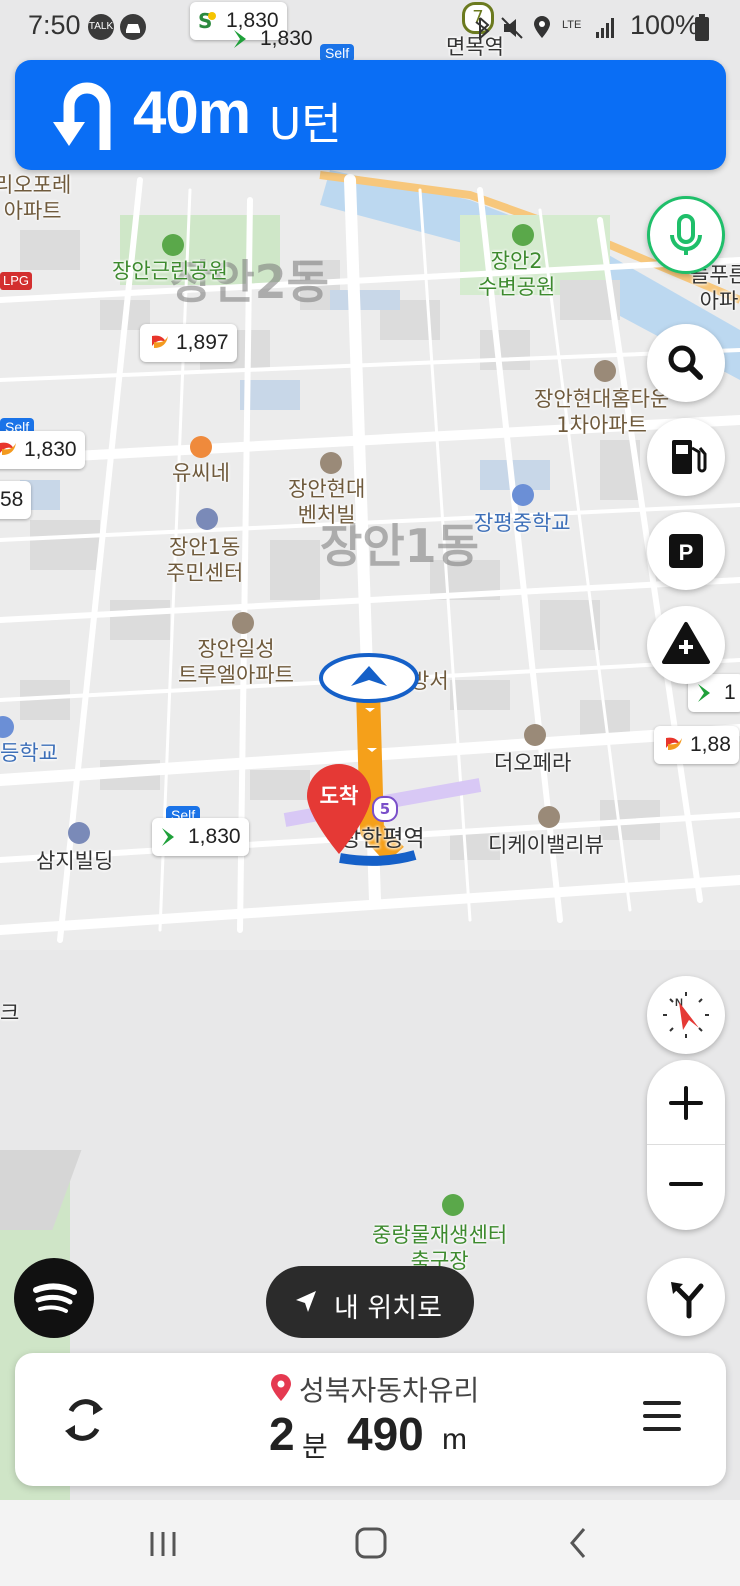  I want to click on spotify-button, so click(54, 1298).